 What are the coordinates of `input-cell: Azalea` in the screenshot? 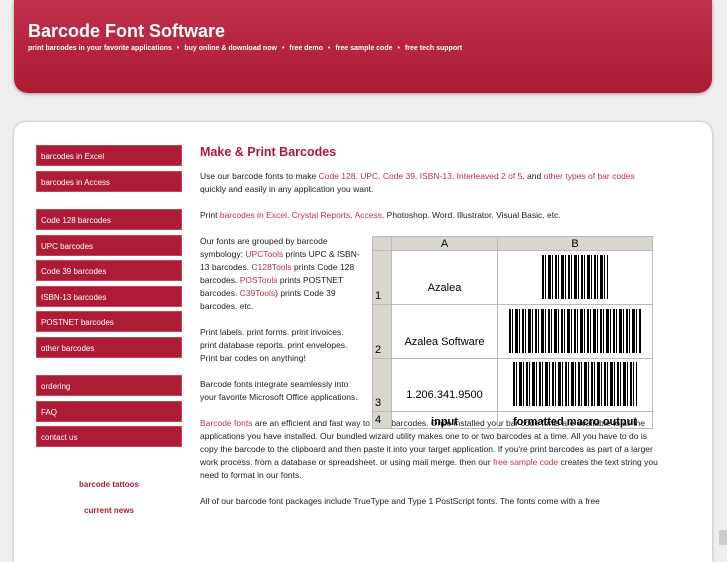 It's located at (444, 277).